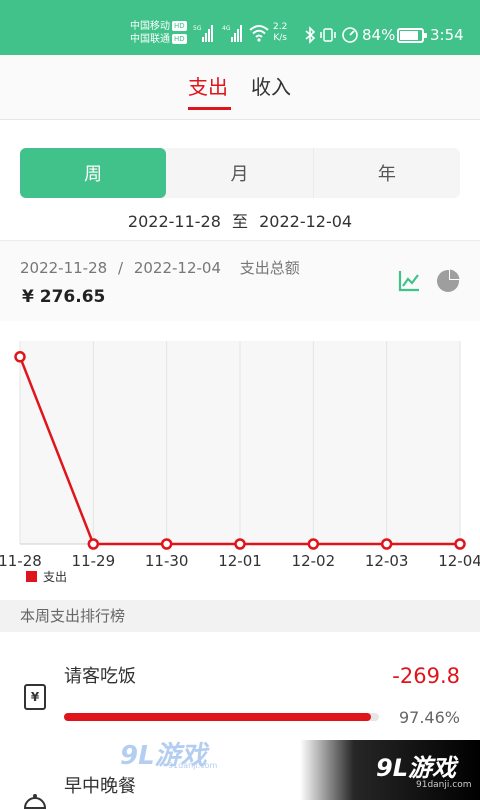 The width and height of the screenshot is (480, 810). Describe the element at coordinates (150, 39) in the screenshot. I see `carrier-2: 中国联通` at that location.